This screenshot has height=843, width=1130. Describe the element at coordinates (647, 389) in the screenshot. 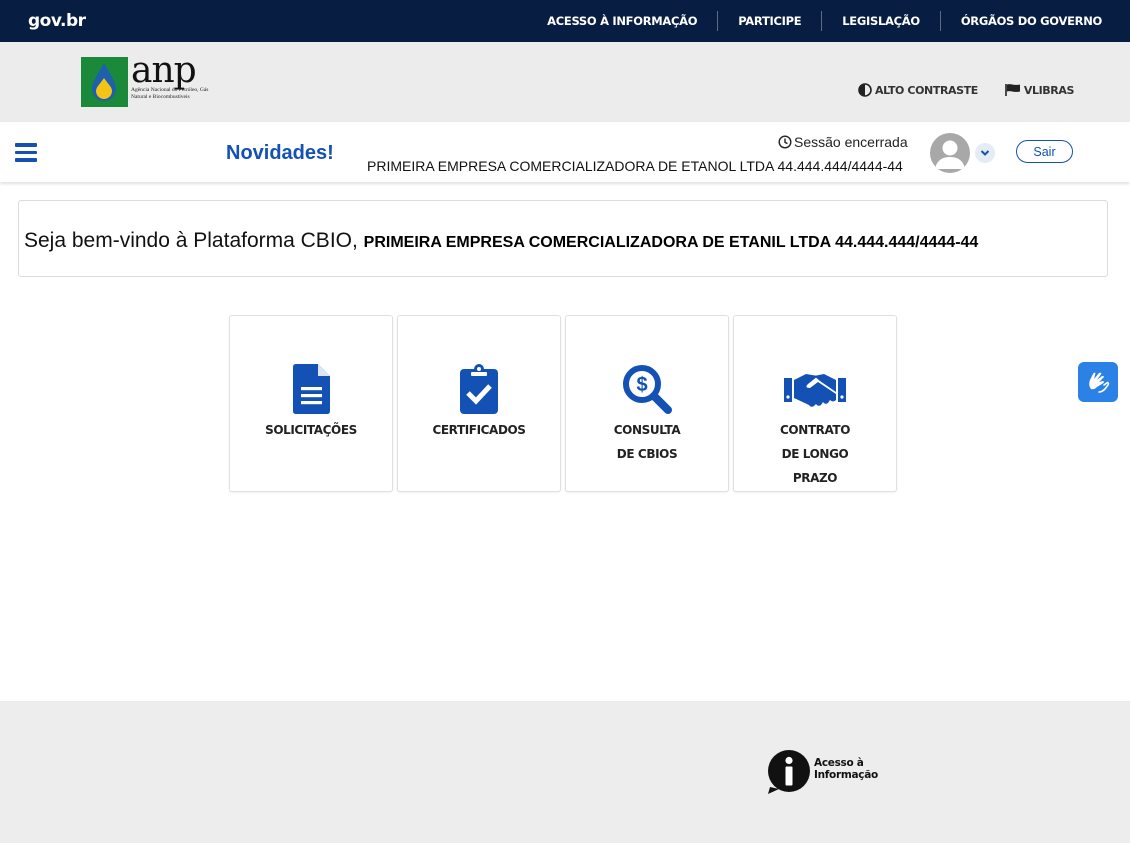

I see `search-dollar-icon: $` at that location.